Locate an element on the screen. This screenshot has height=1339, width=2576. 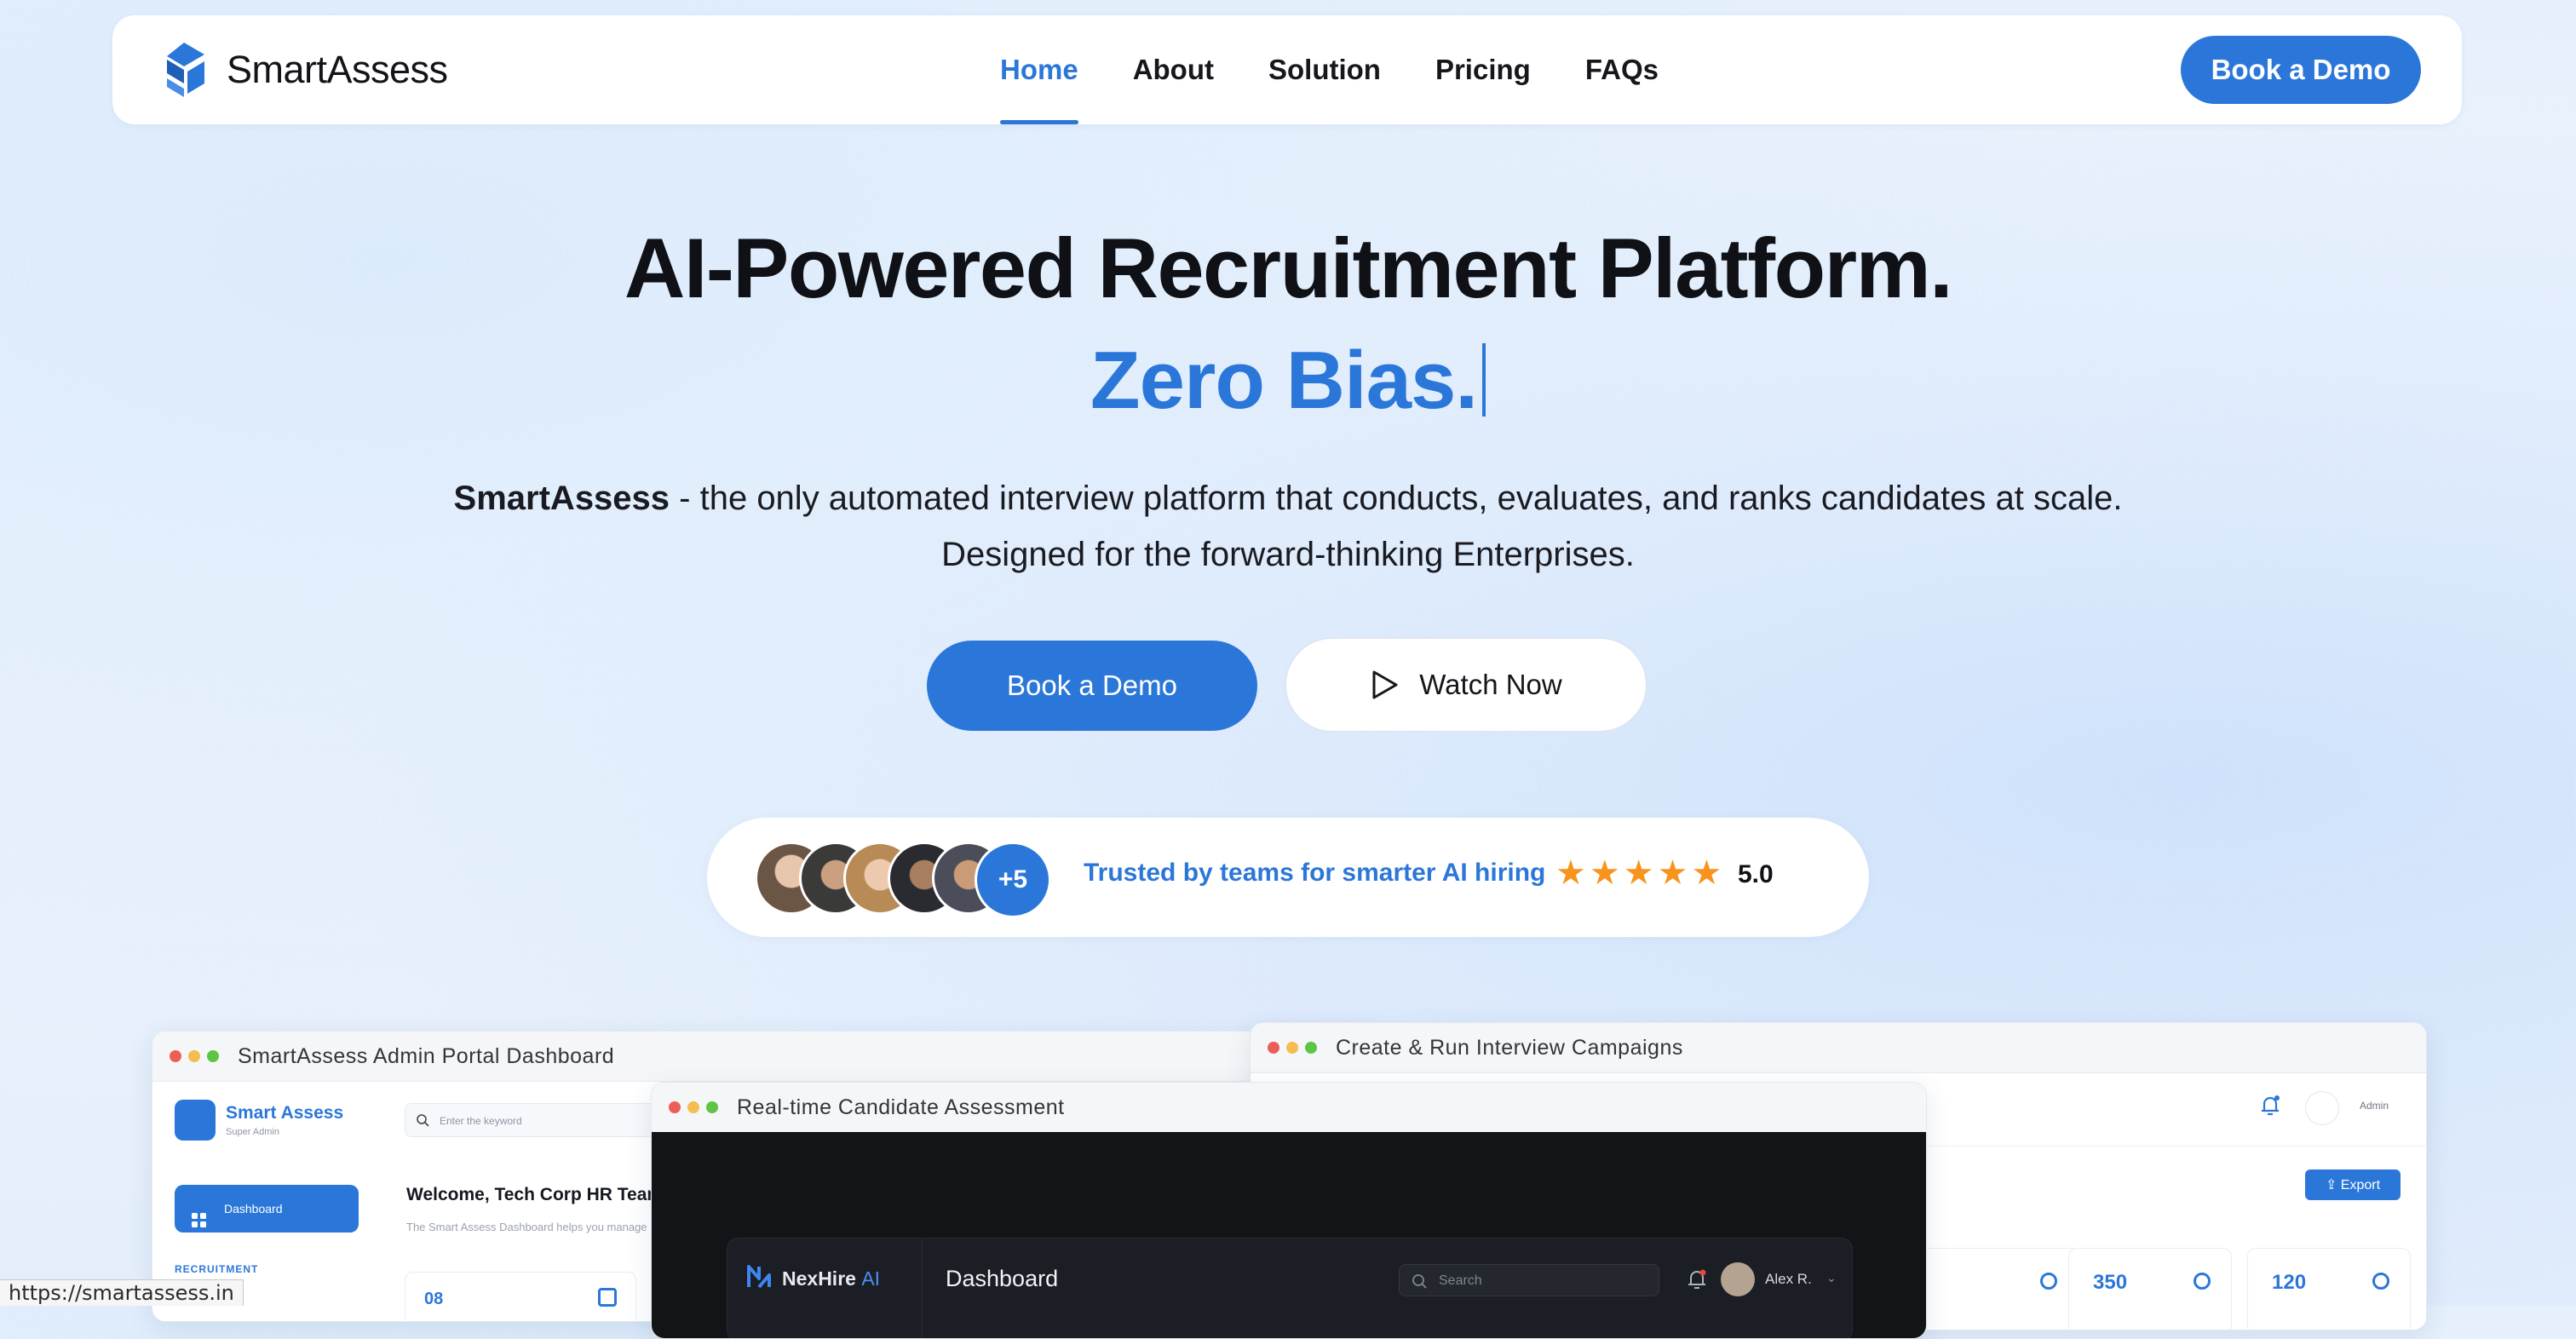
app-search-placeholder: Search is located at coordinates (1461, 1280).